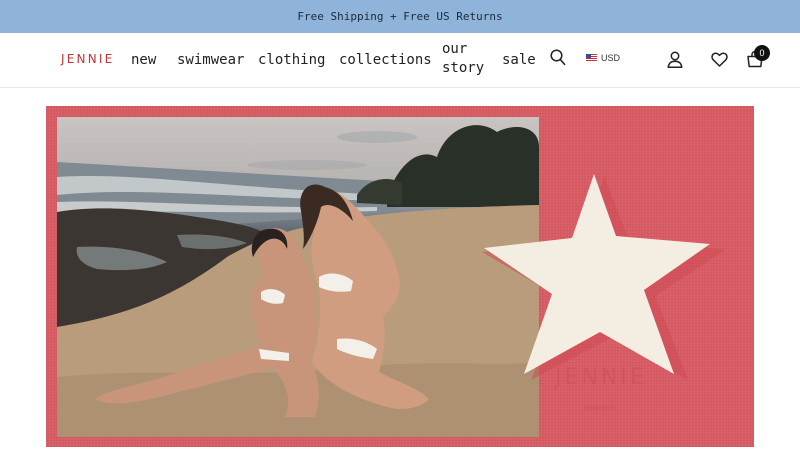  I want to click on hero-brand-text: JENNIE, so click(601, 377).